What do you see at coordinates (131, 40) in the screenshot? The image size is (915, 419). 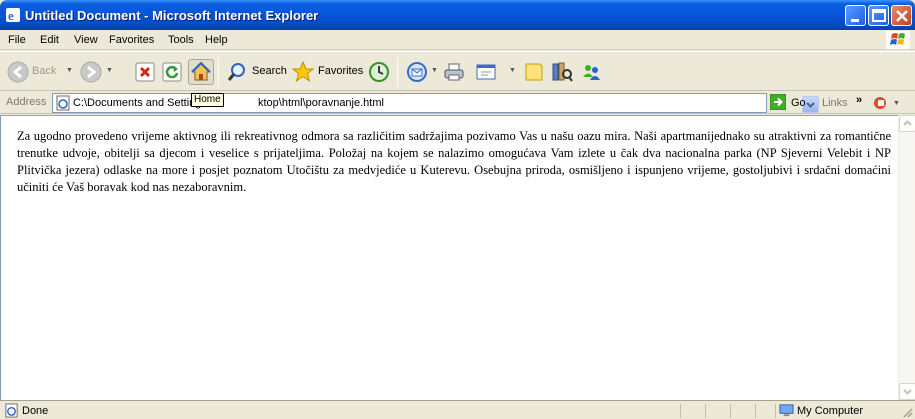 I see `menu-favorites: Favorites` at bounding box center [131, 40].